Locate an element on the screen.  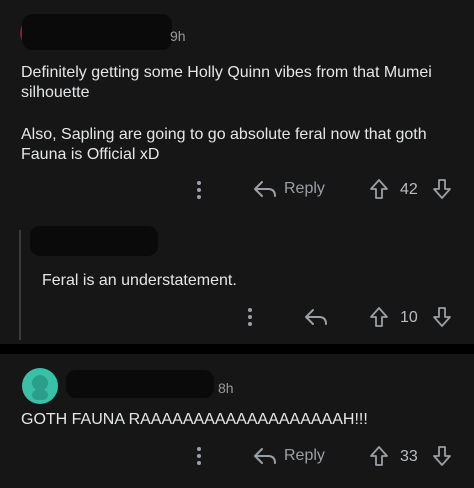
reply-button is located at coordinates (316, 317).